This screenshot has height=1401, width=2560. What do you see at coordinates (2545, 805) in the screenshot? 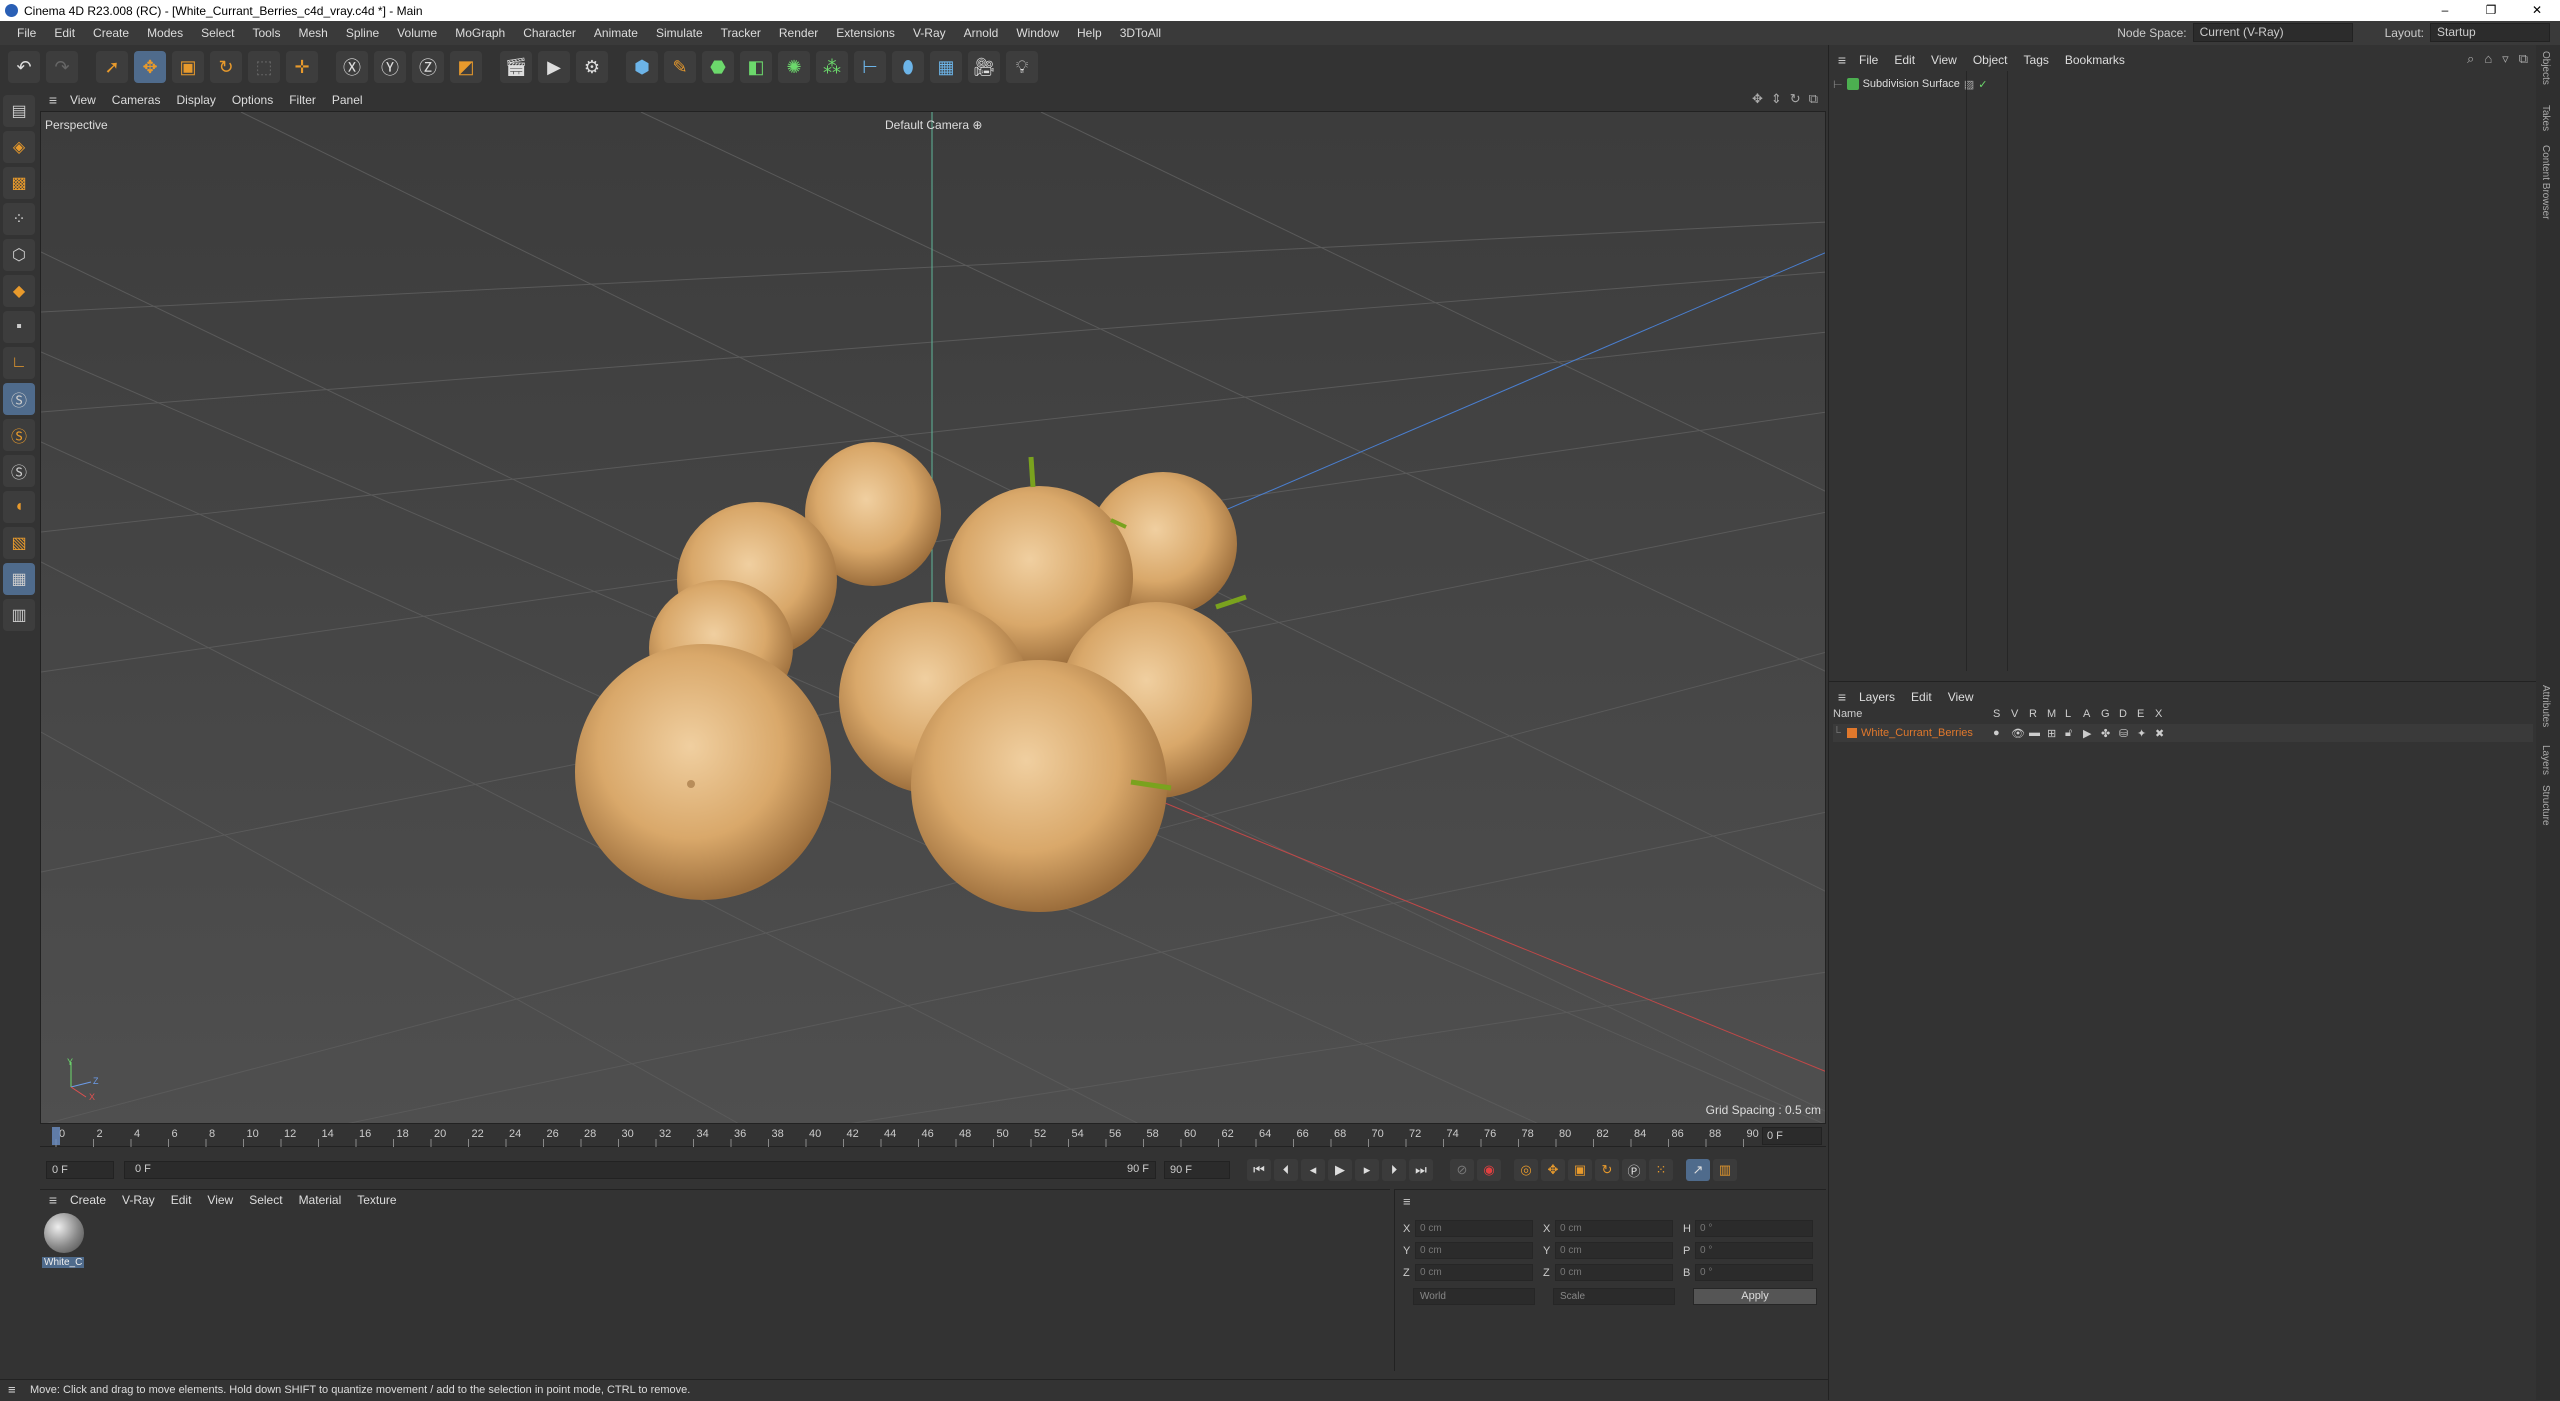
I see `tab-structure: Structure` at bounding box center [2545, 805].